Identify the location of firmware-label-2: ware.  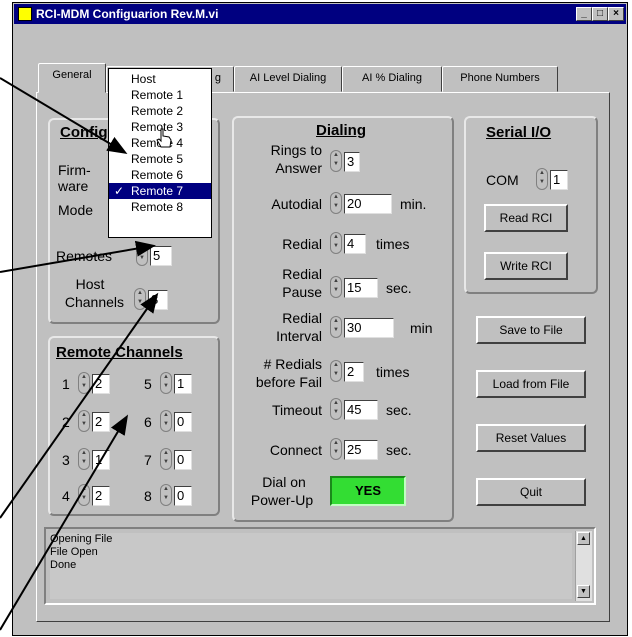
(73, 186).